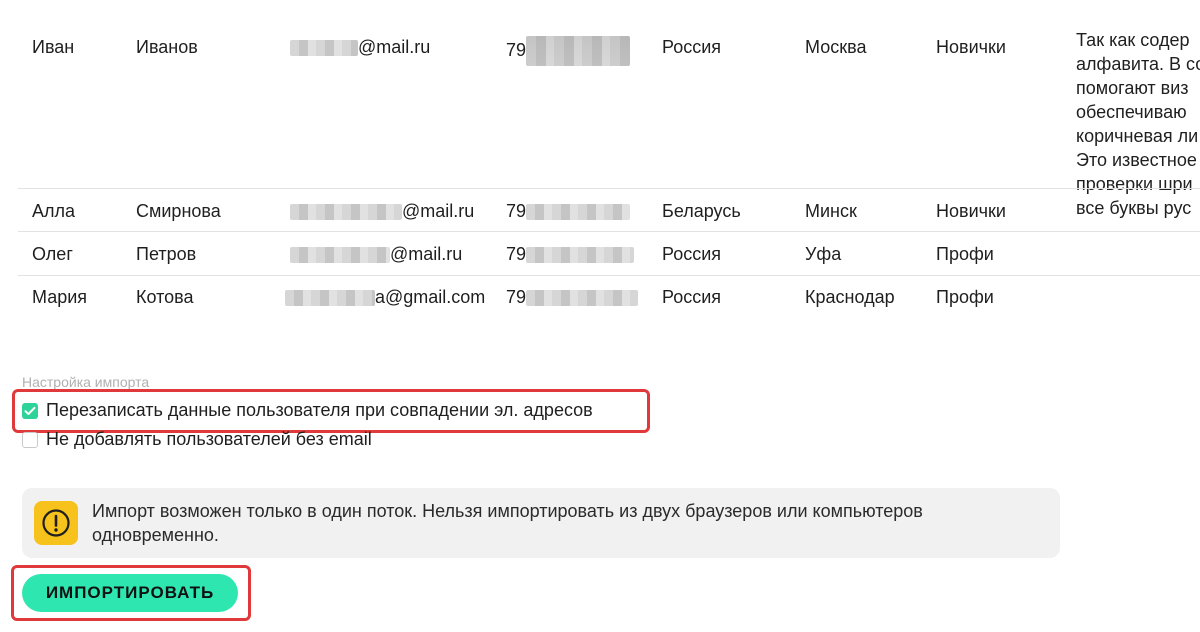 Image resolution: width=1200 pixels, height=632 pixels. Describe the element at coordinates (56, 523) in the screenshot. I see `exclamation-circle-icon` at that location.